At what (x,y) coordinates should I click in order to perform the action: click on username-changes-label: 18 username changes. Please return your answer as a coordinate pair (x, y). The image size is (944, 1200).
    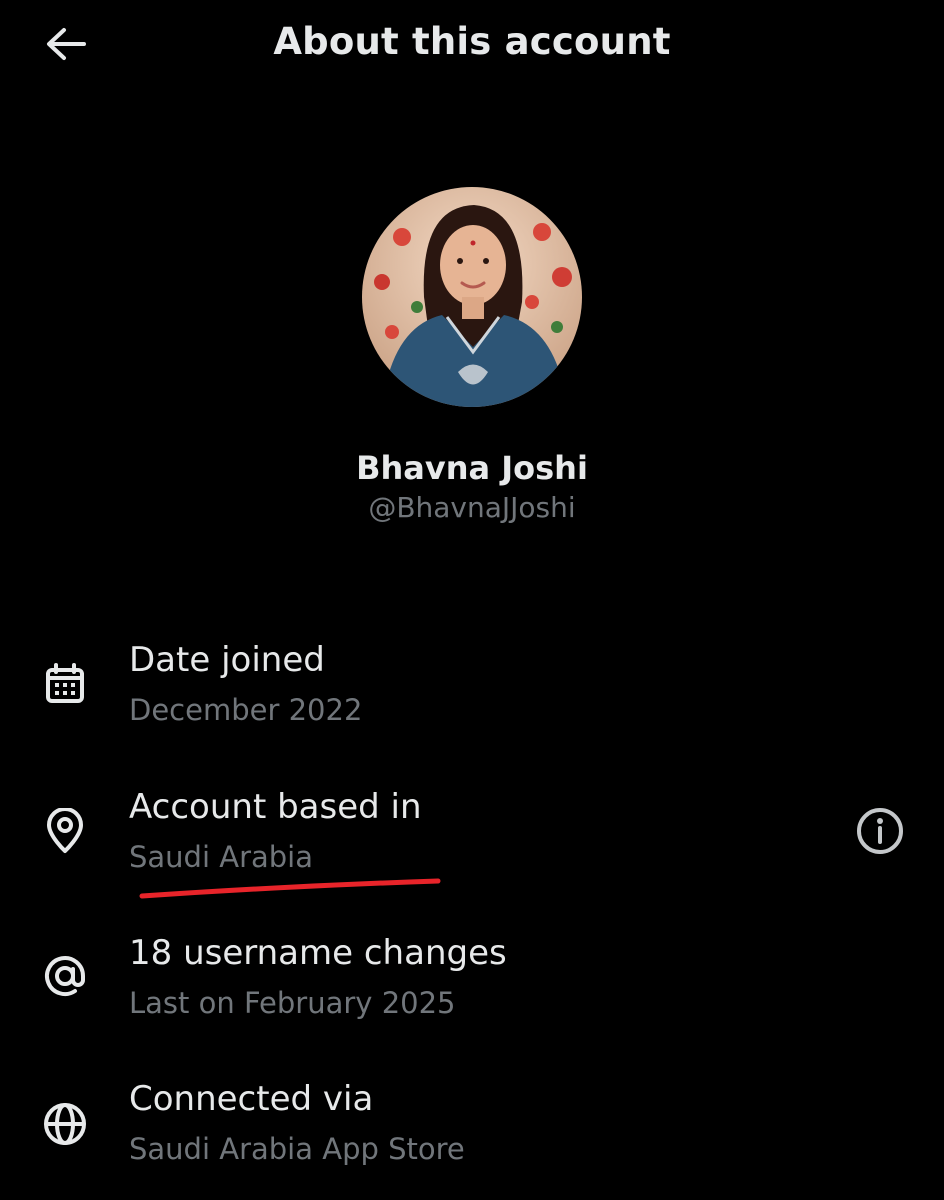
    Looking at the image, I should click on (318, 953).